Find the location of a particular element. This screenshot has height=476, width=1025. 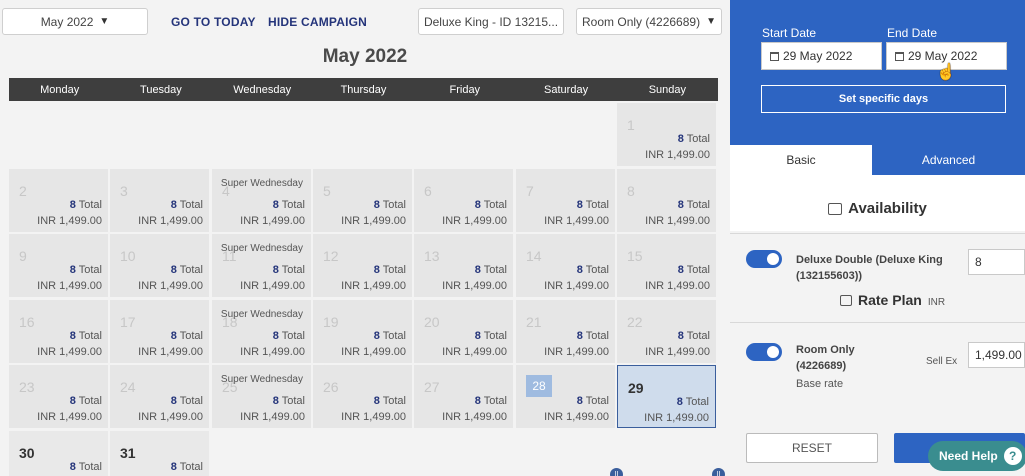

calendar-day-cell: 21 8 Total INR 1,499.00 is located at coordinates (565, 331).